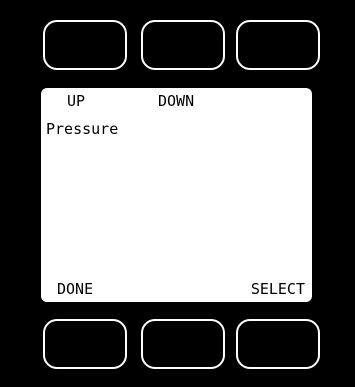  I want to click on bottom-right-softkey, so click(278, 344).